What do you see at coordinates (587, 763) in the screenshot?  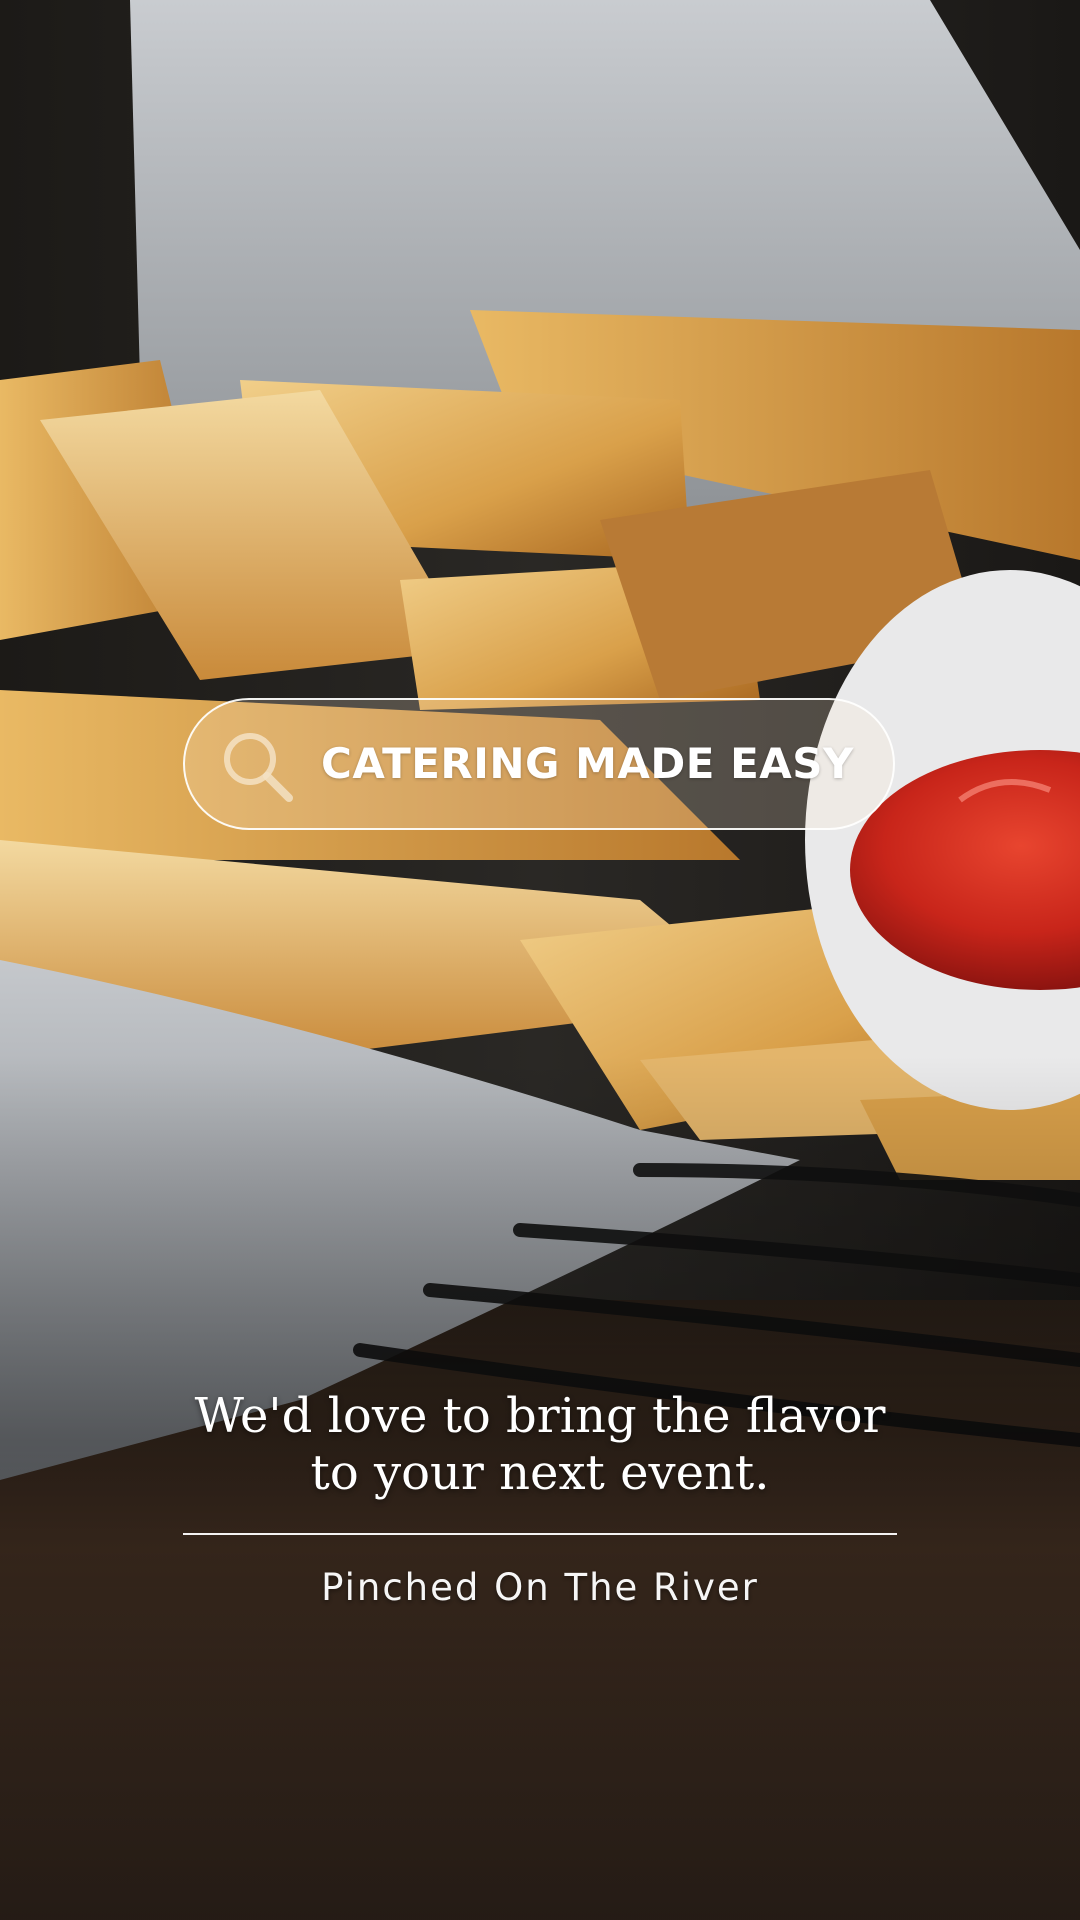 I see `search-bar-text: CATERING MADE EASY` at bounding box center [587, 763].